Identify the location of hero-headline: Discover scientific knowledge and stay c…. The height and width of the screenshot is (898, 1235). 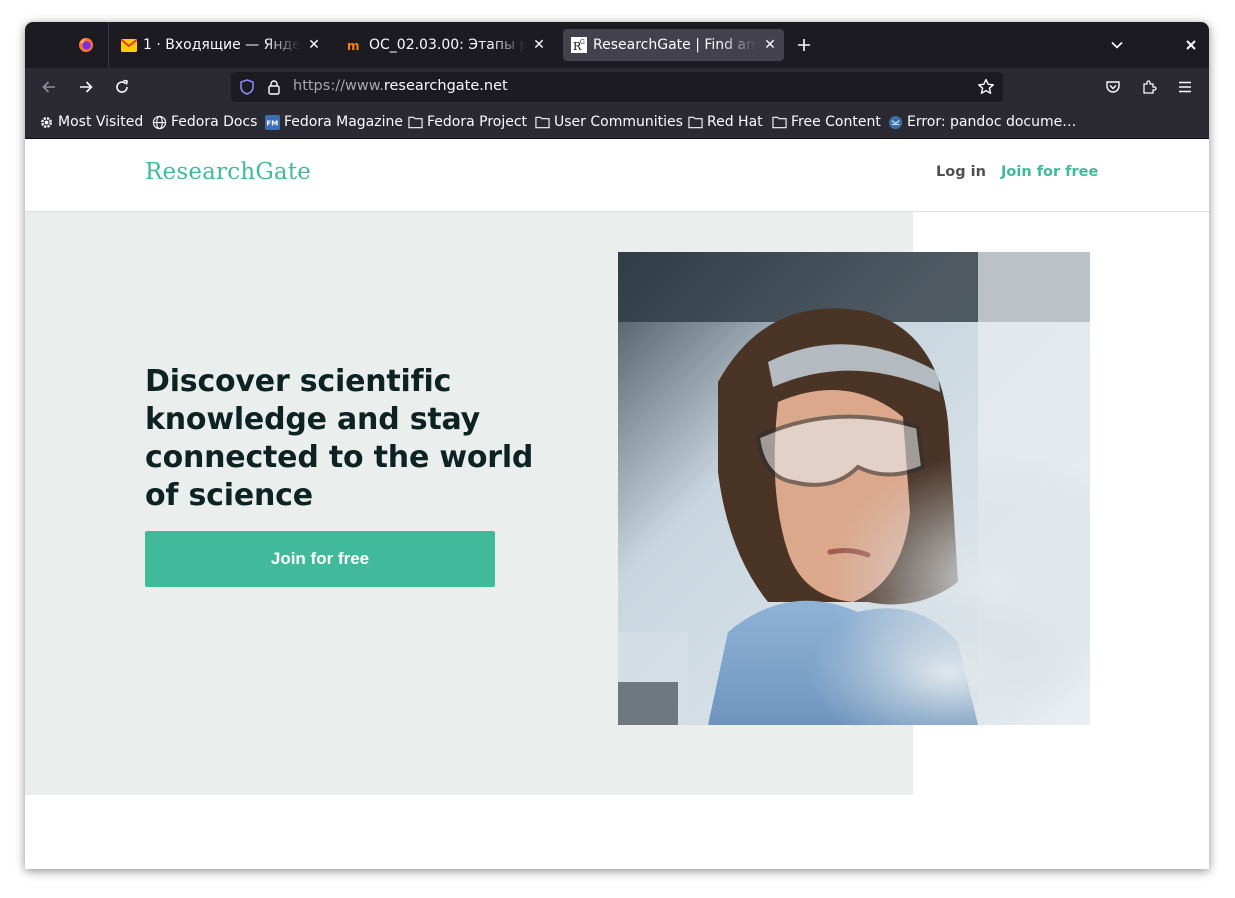
(339, 438).